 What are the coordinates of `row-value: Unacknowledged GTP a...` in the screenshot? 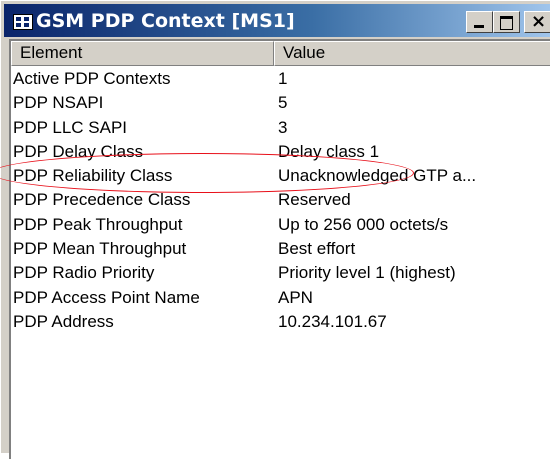 It's located at (377, 176).